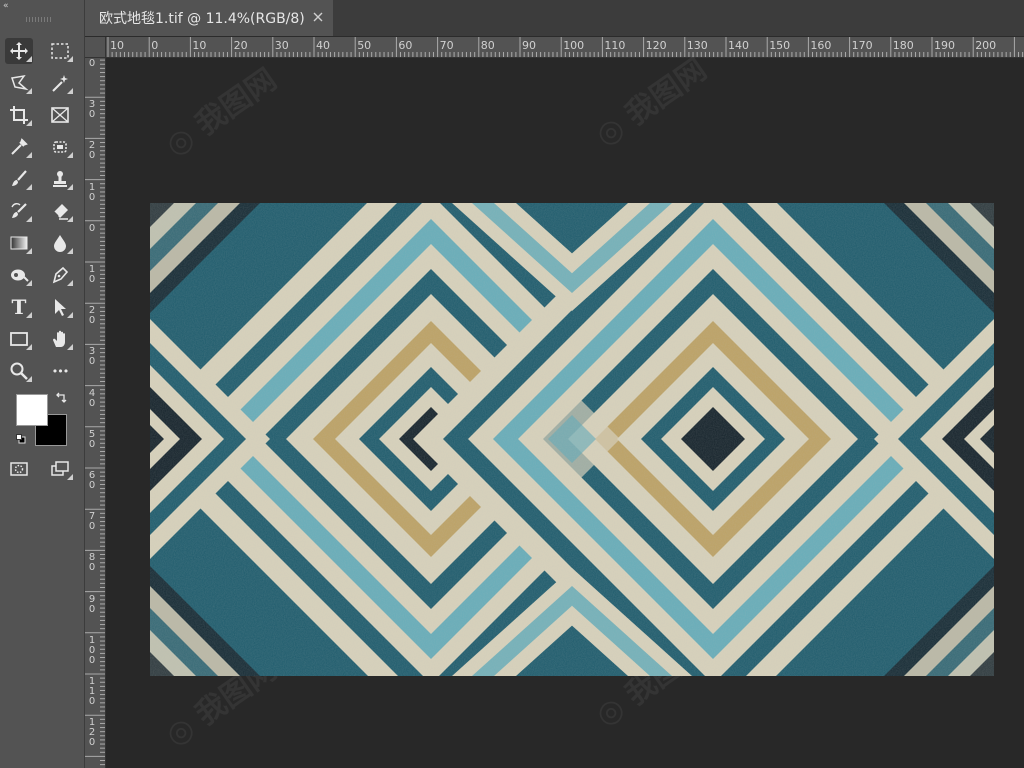  Describe the element at coordinates (19, 243) in the screenshot. I see `gradient-tool` at that location.